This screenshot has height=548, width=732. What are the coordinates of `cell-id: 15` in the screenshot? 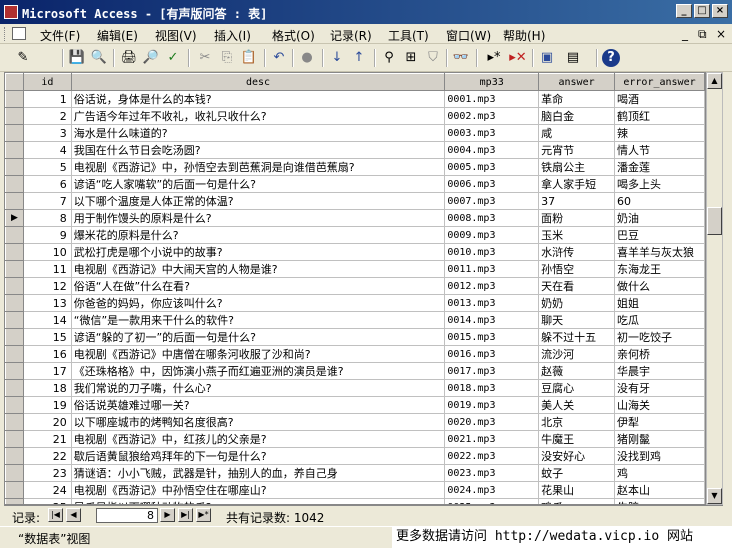 It's located at (47, 337).